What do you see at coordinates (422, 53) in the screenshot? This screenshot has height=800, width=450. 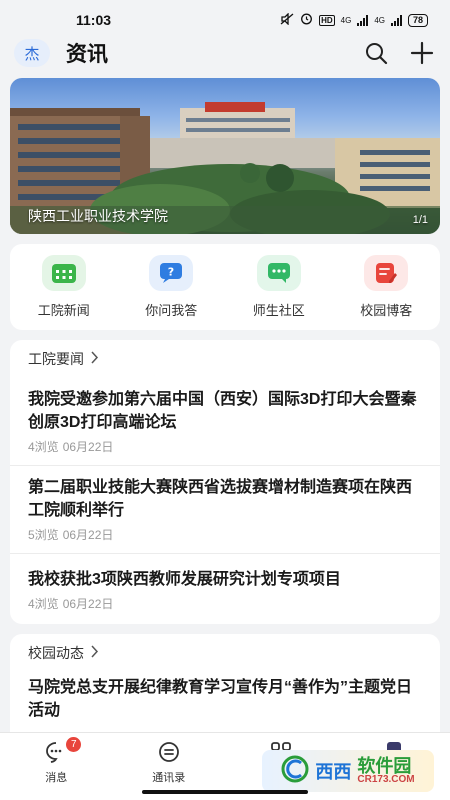 I see `add-icon` at bounding box center [422, 53].